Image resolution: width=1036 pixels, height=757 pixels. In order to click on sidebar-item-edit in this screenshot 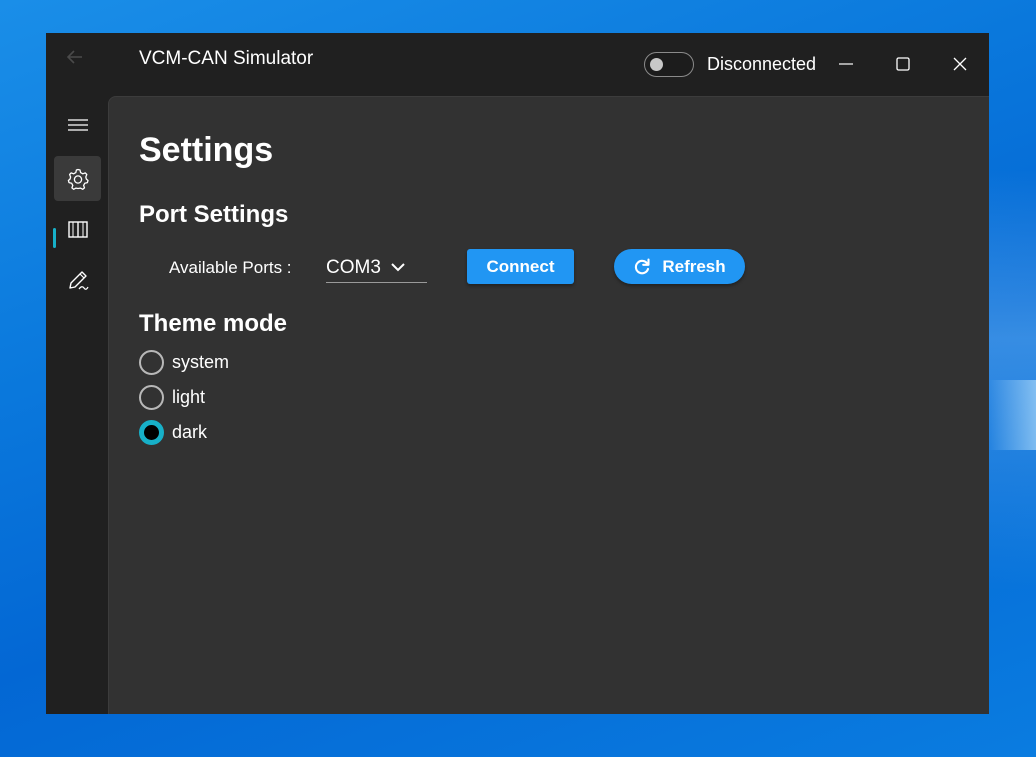, I will do `click(77, 279)`.